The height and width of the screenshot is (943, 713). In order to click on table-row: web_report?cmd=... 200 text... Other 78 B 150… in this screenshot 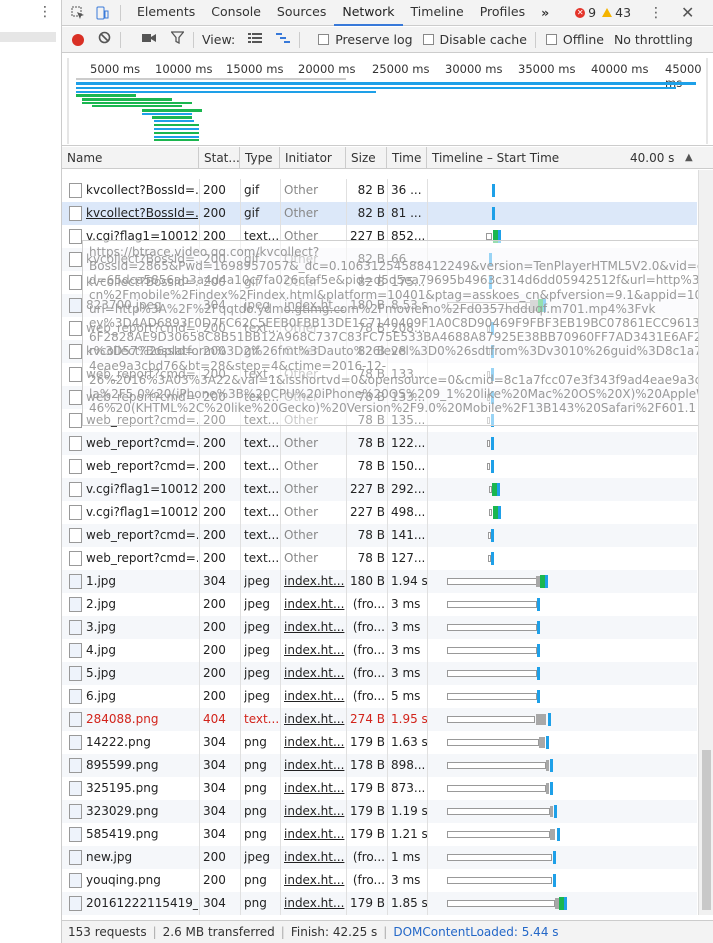, I will do `click(379, 466)`.